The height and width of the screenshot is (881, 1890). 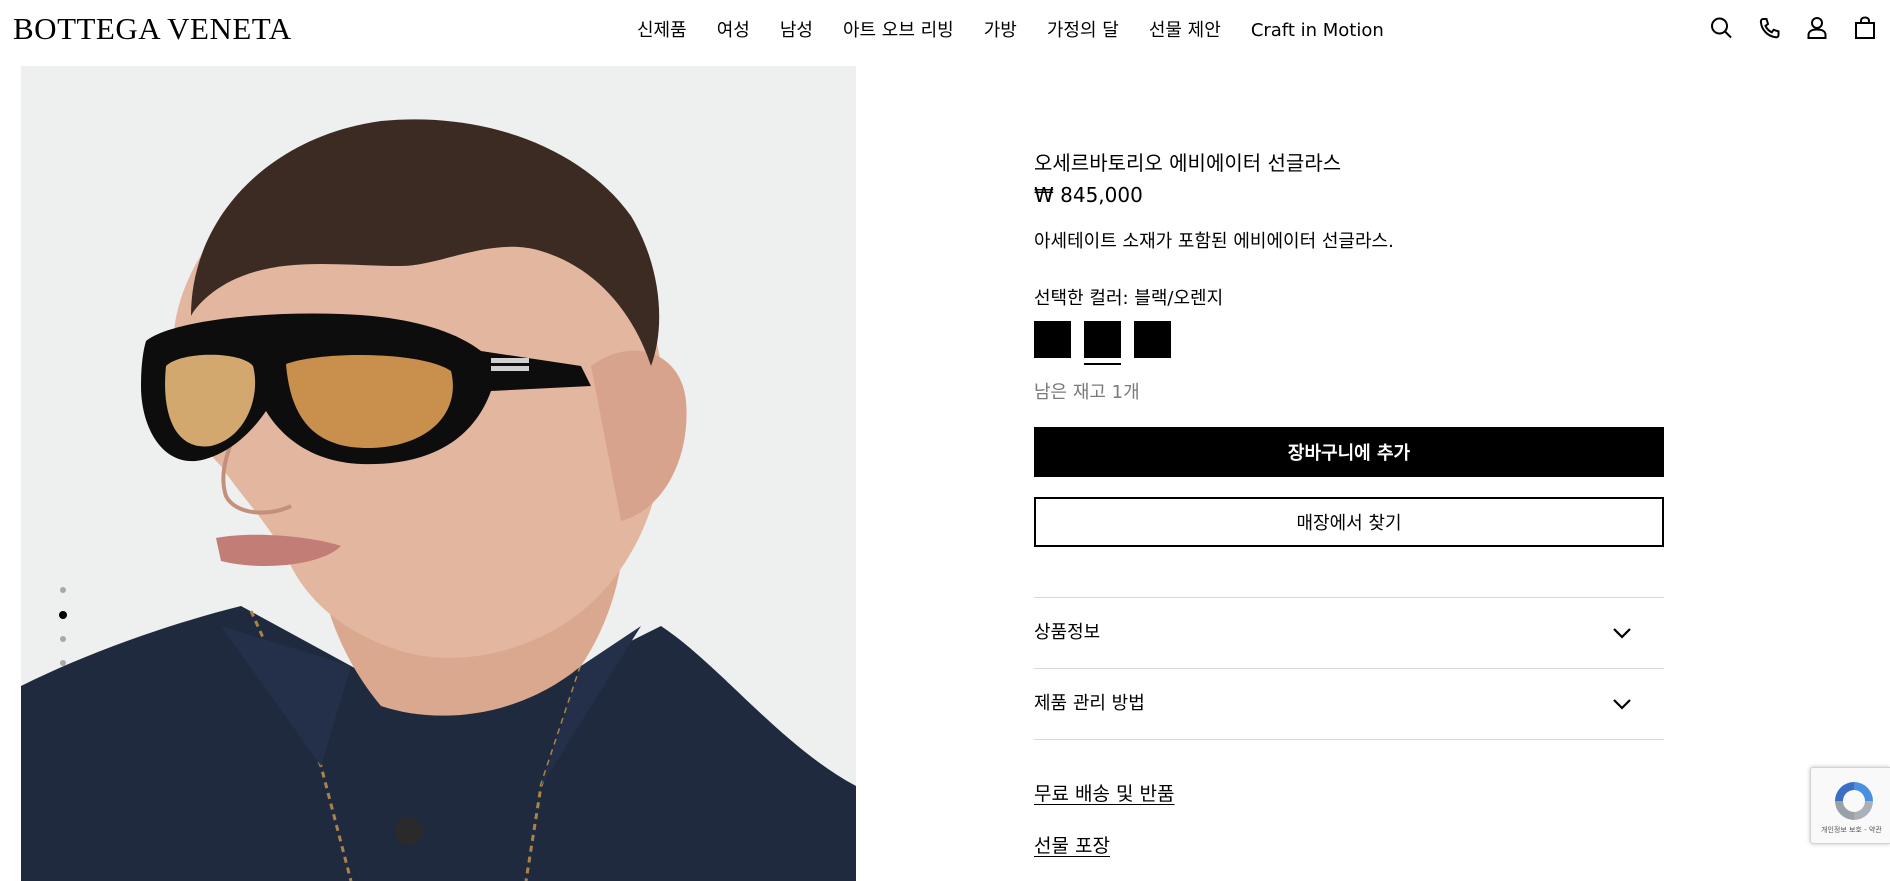 What do you see at coordinates (1129, 298) in the screenshot?
I see `selected-color-label: 선택한 컬러: 블랙/오렌지` at bounding box center [1129, 298].